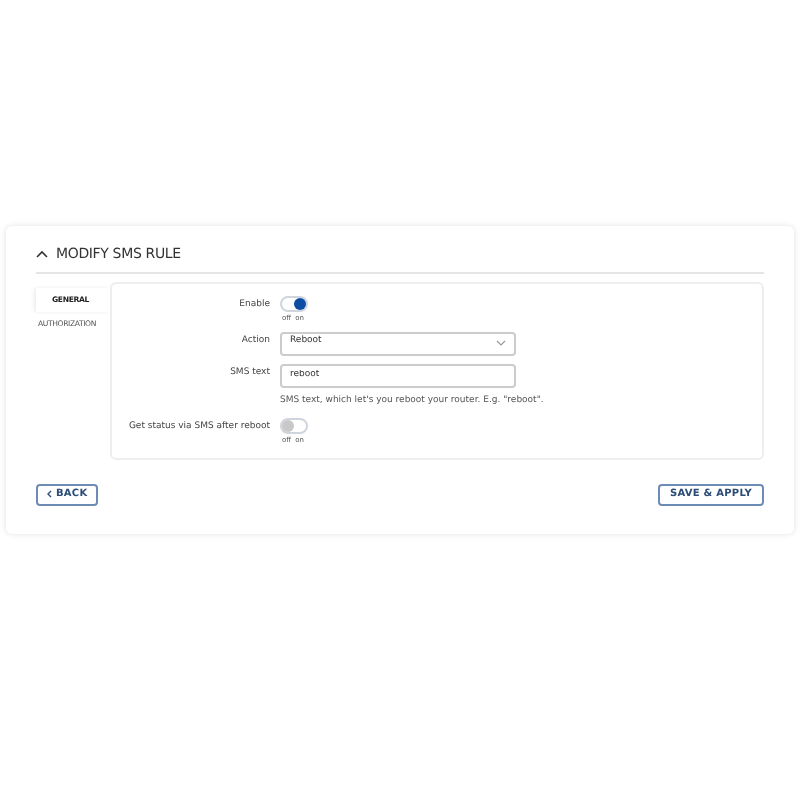  I want to click on chevron-up-icon, so click(42, 254).